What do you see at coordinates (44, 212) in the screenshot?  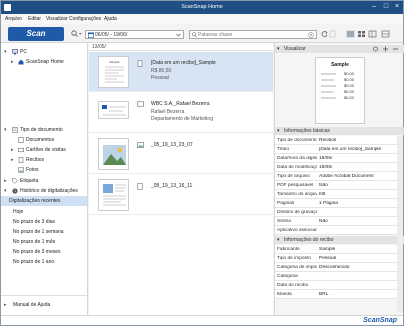 I see `history-today: Hoje` at bounding box center [44, 212].